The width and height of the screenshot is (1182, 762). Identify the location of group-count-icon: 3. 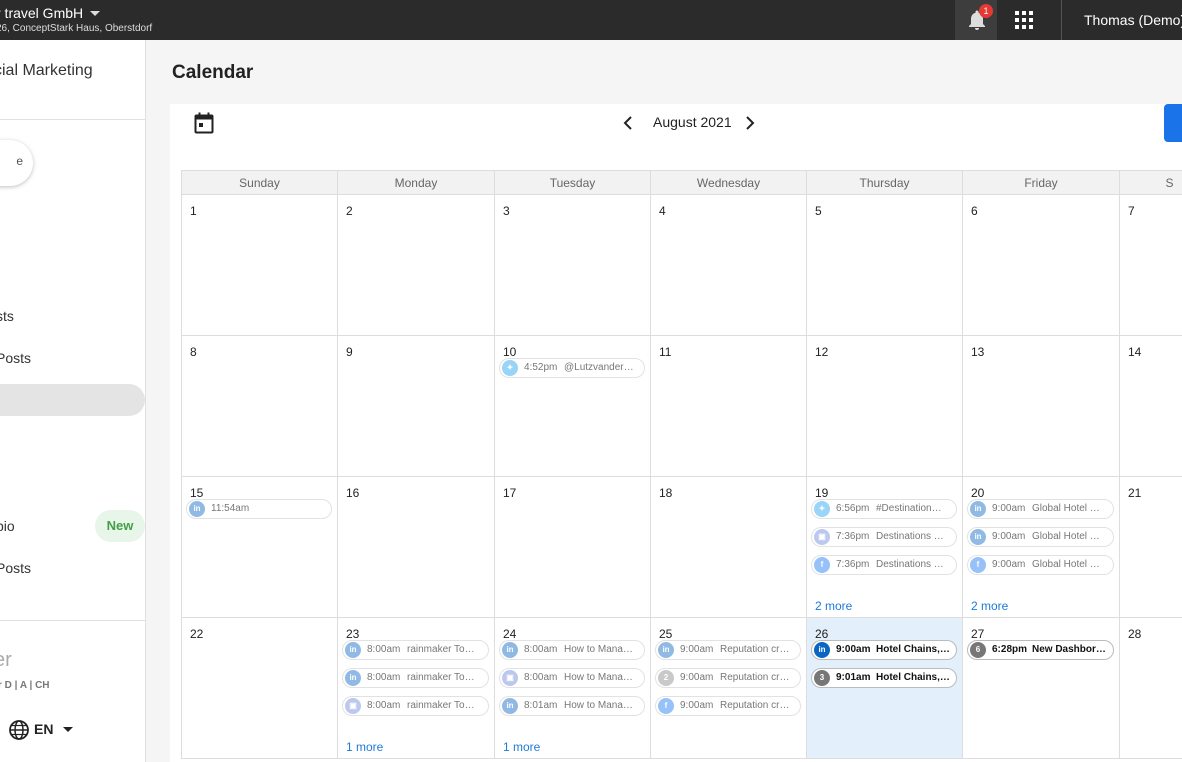
(822, 678).